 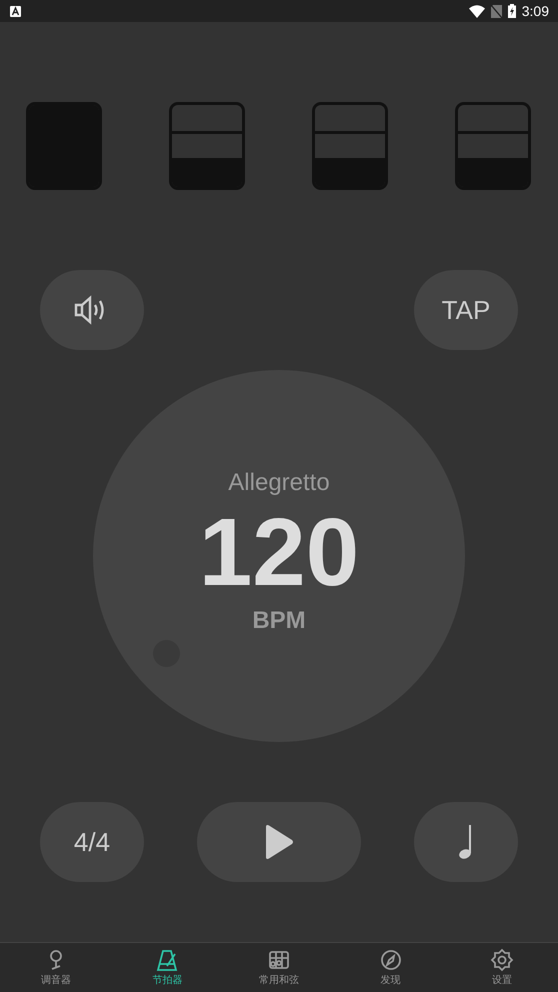 I want to click on status-time: 3:09, so click(x=535, y=11).